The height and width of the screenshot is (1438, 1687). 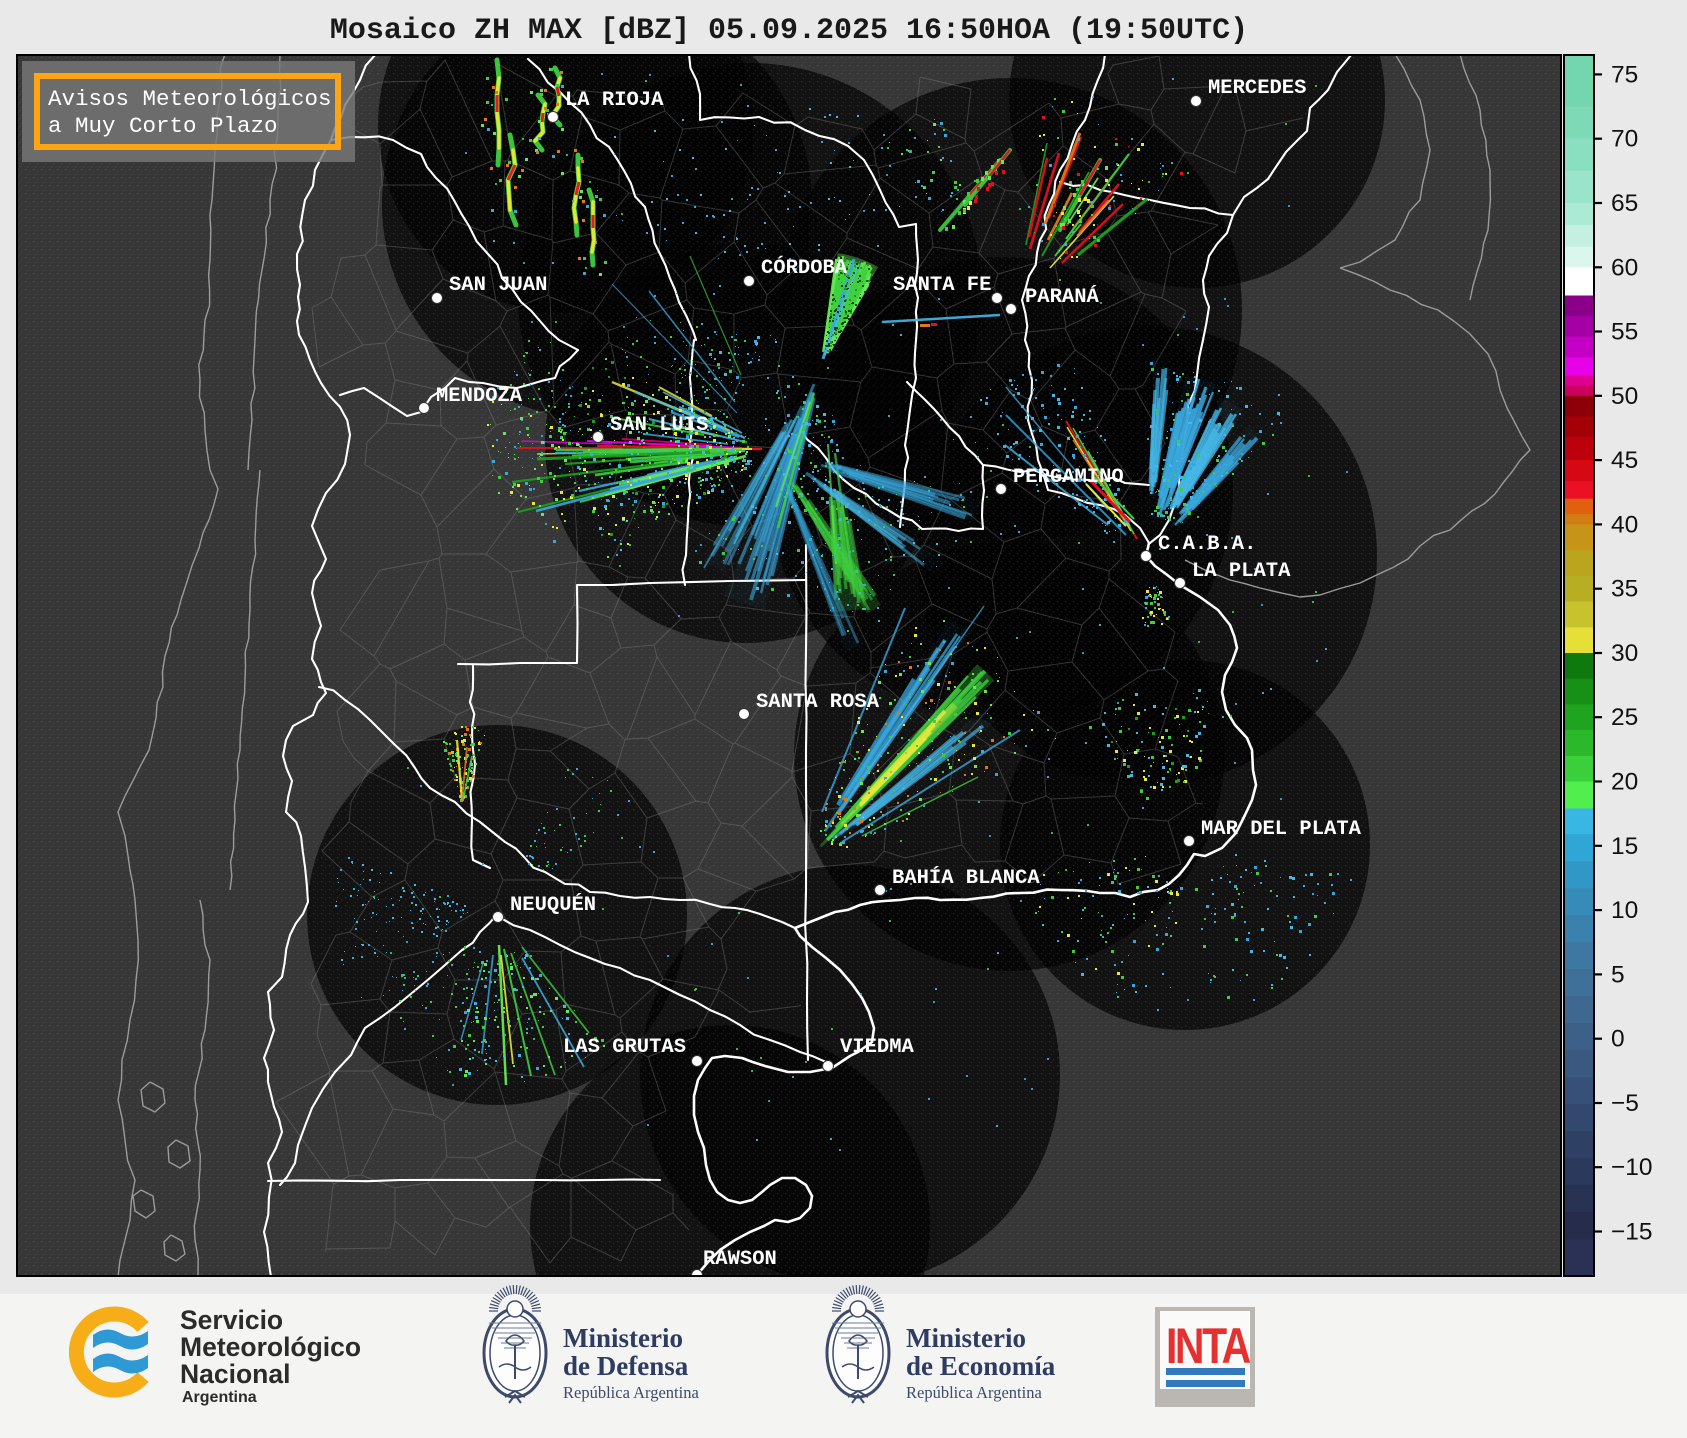 What do you see at coordinates (981, 1366) in the screenshot?
I see `svg-text: de Economía` at bounding box center [981, 1366].